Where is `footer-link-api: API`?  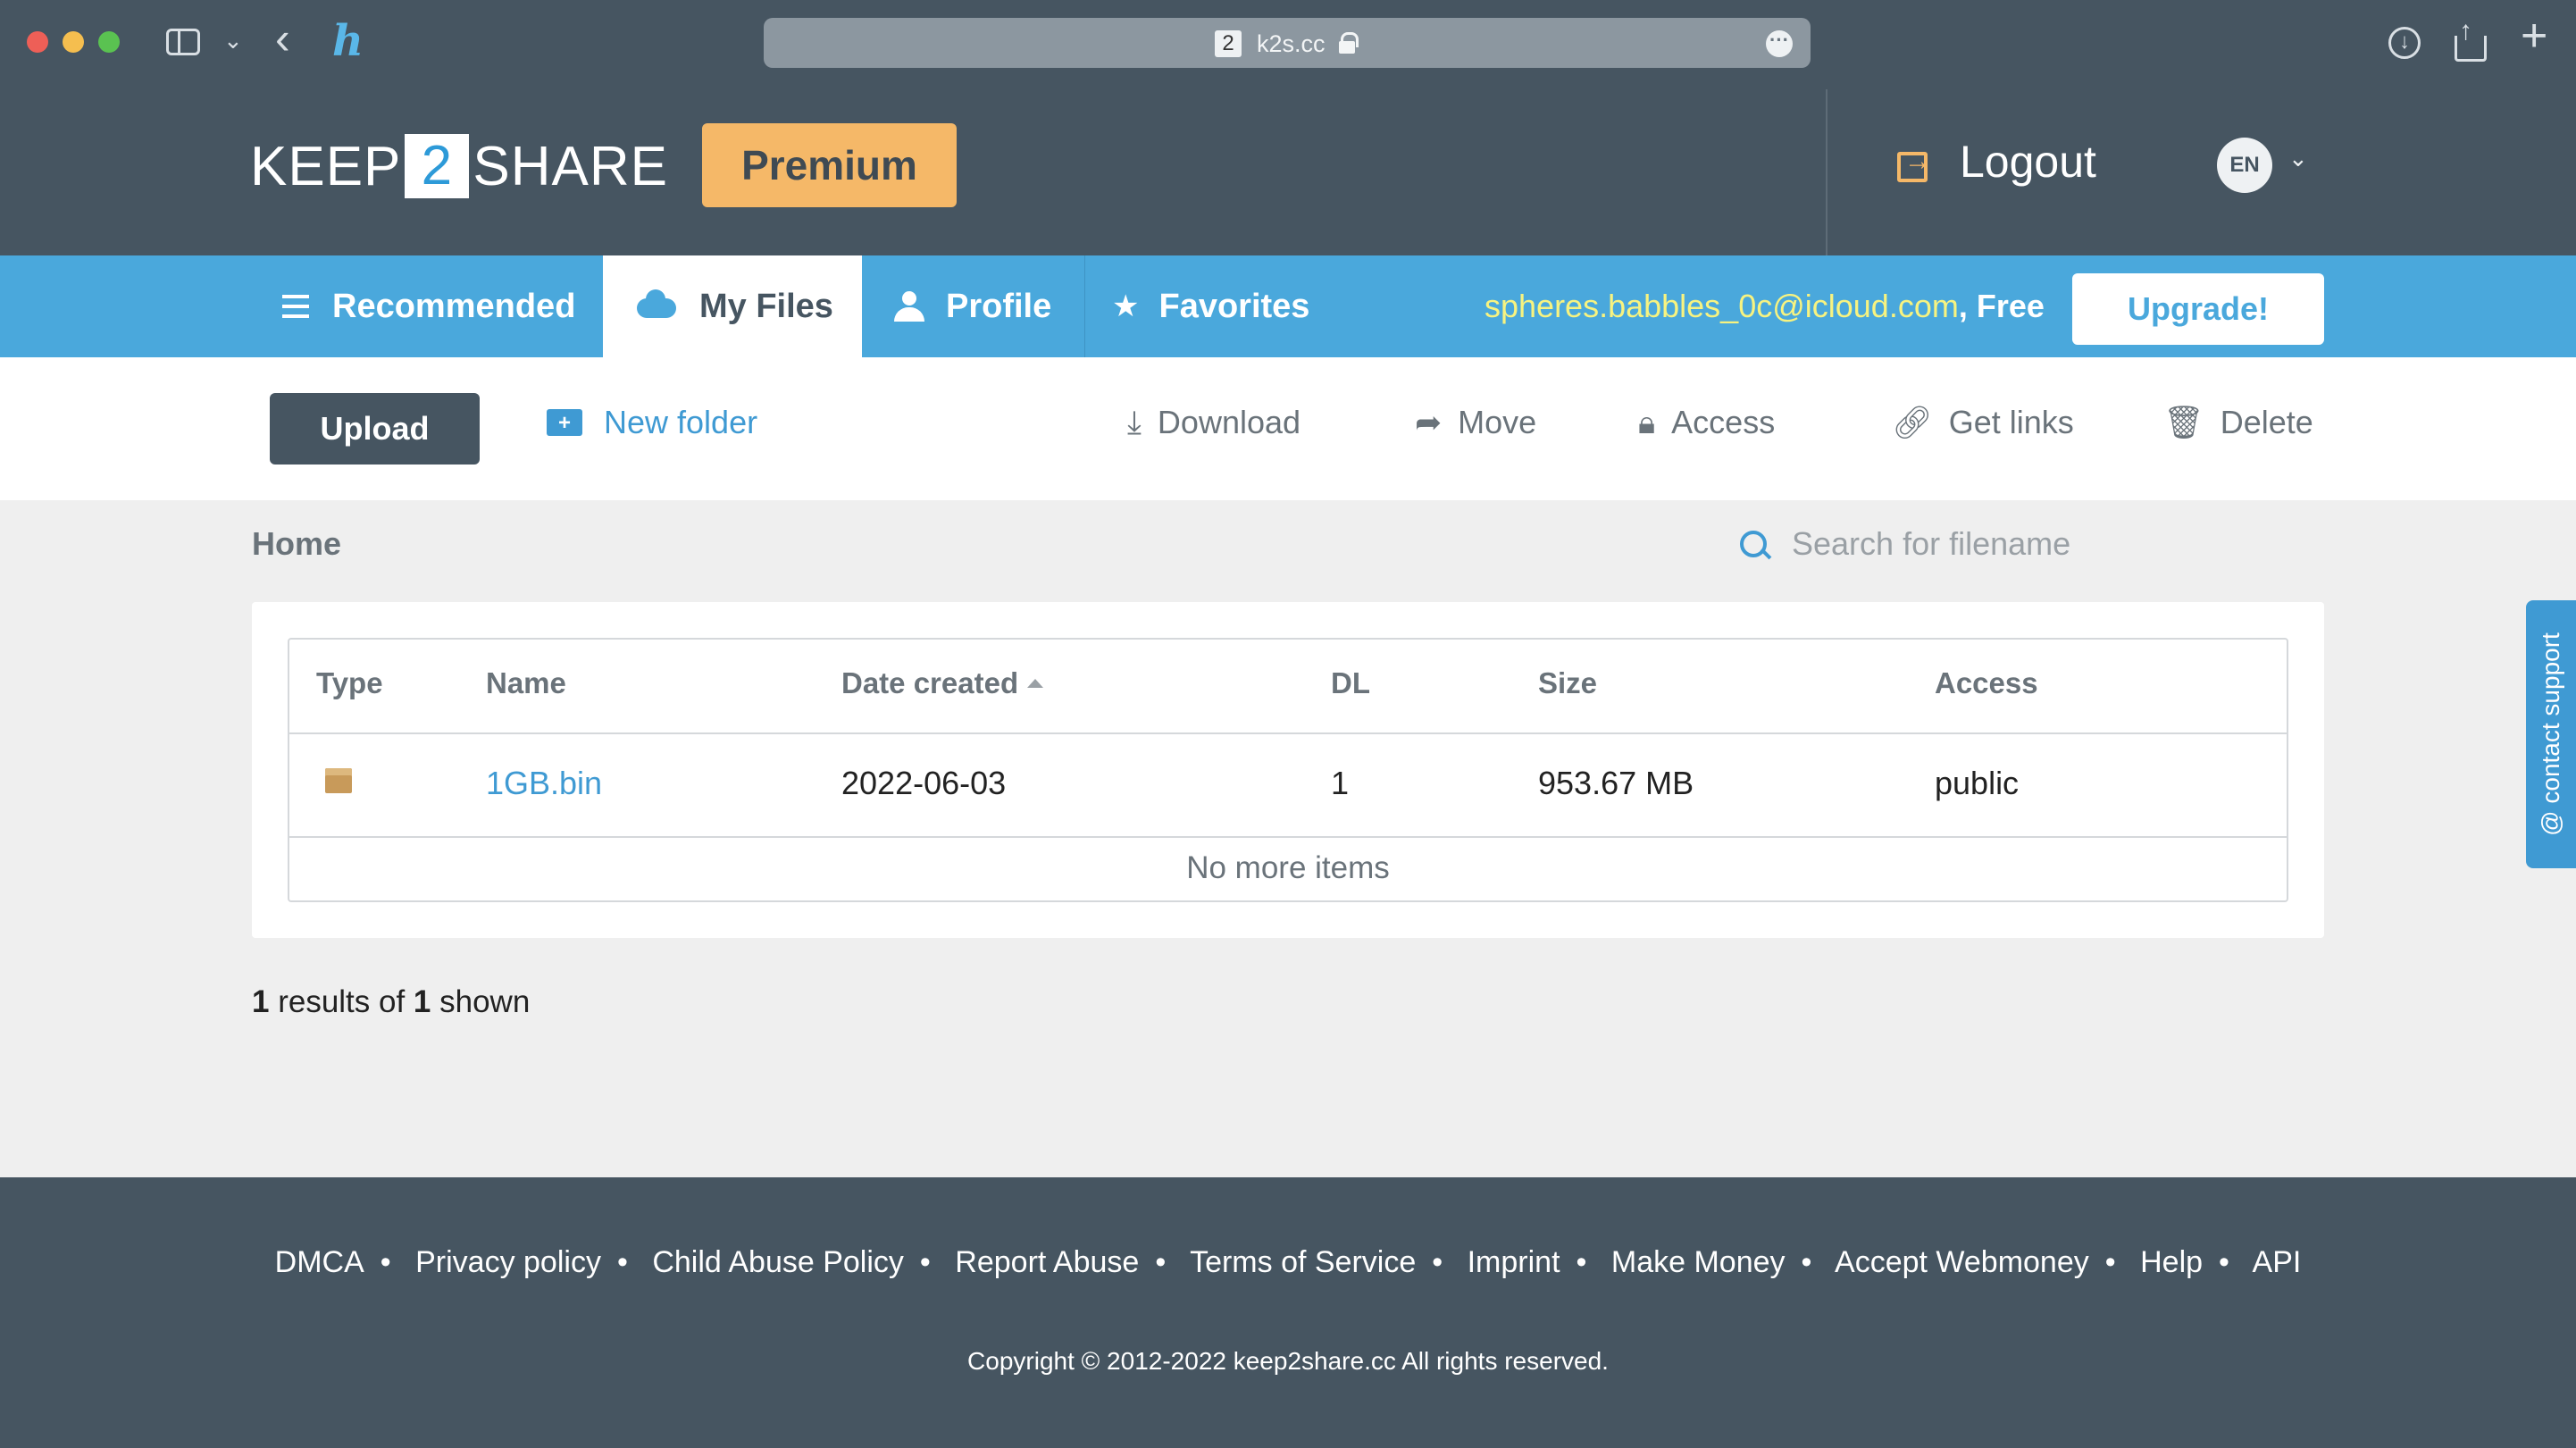
footer-link-api: API is located at coordinates (2278, 1262).